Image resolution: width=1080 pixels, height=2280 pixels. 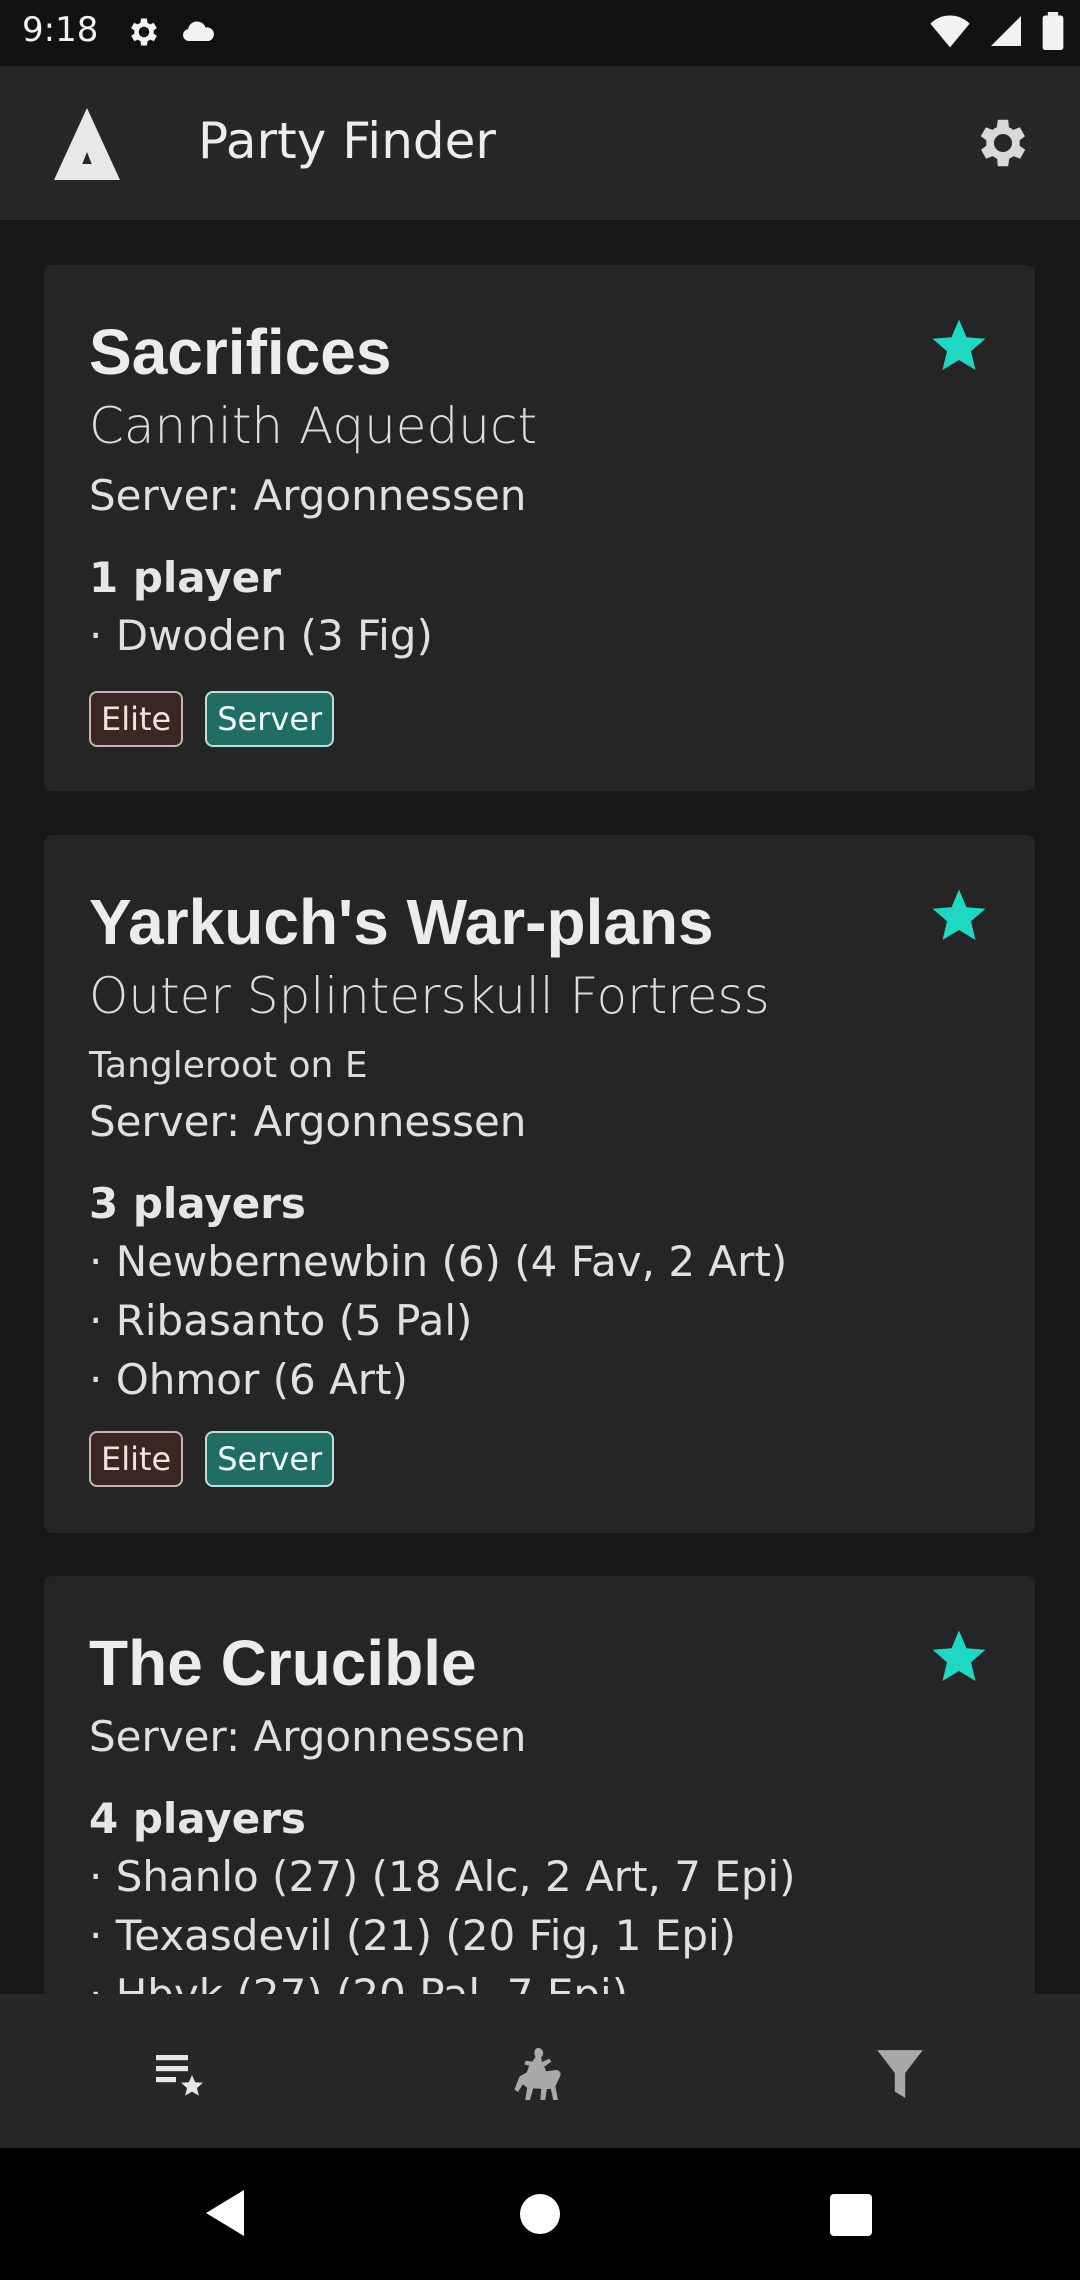 What do you see at coordinates (1003, 143) in the screenshot?
I see `settings-button` at bounding box center [1003, 143].